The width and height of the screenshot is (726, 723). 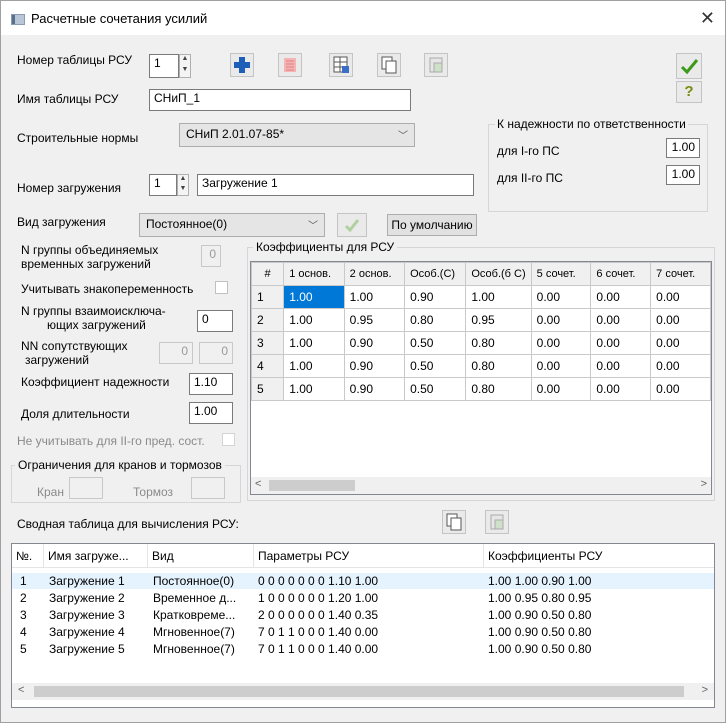 What do you see at coordinates (341, 65) in the screenshot?
I see `table-settings-button` at bounding box center [341, 65].